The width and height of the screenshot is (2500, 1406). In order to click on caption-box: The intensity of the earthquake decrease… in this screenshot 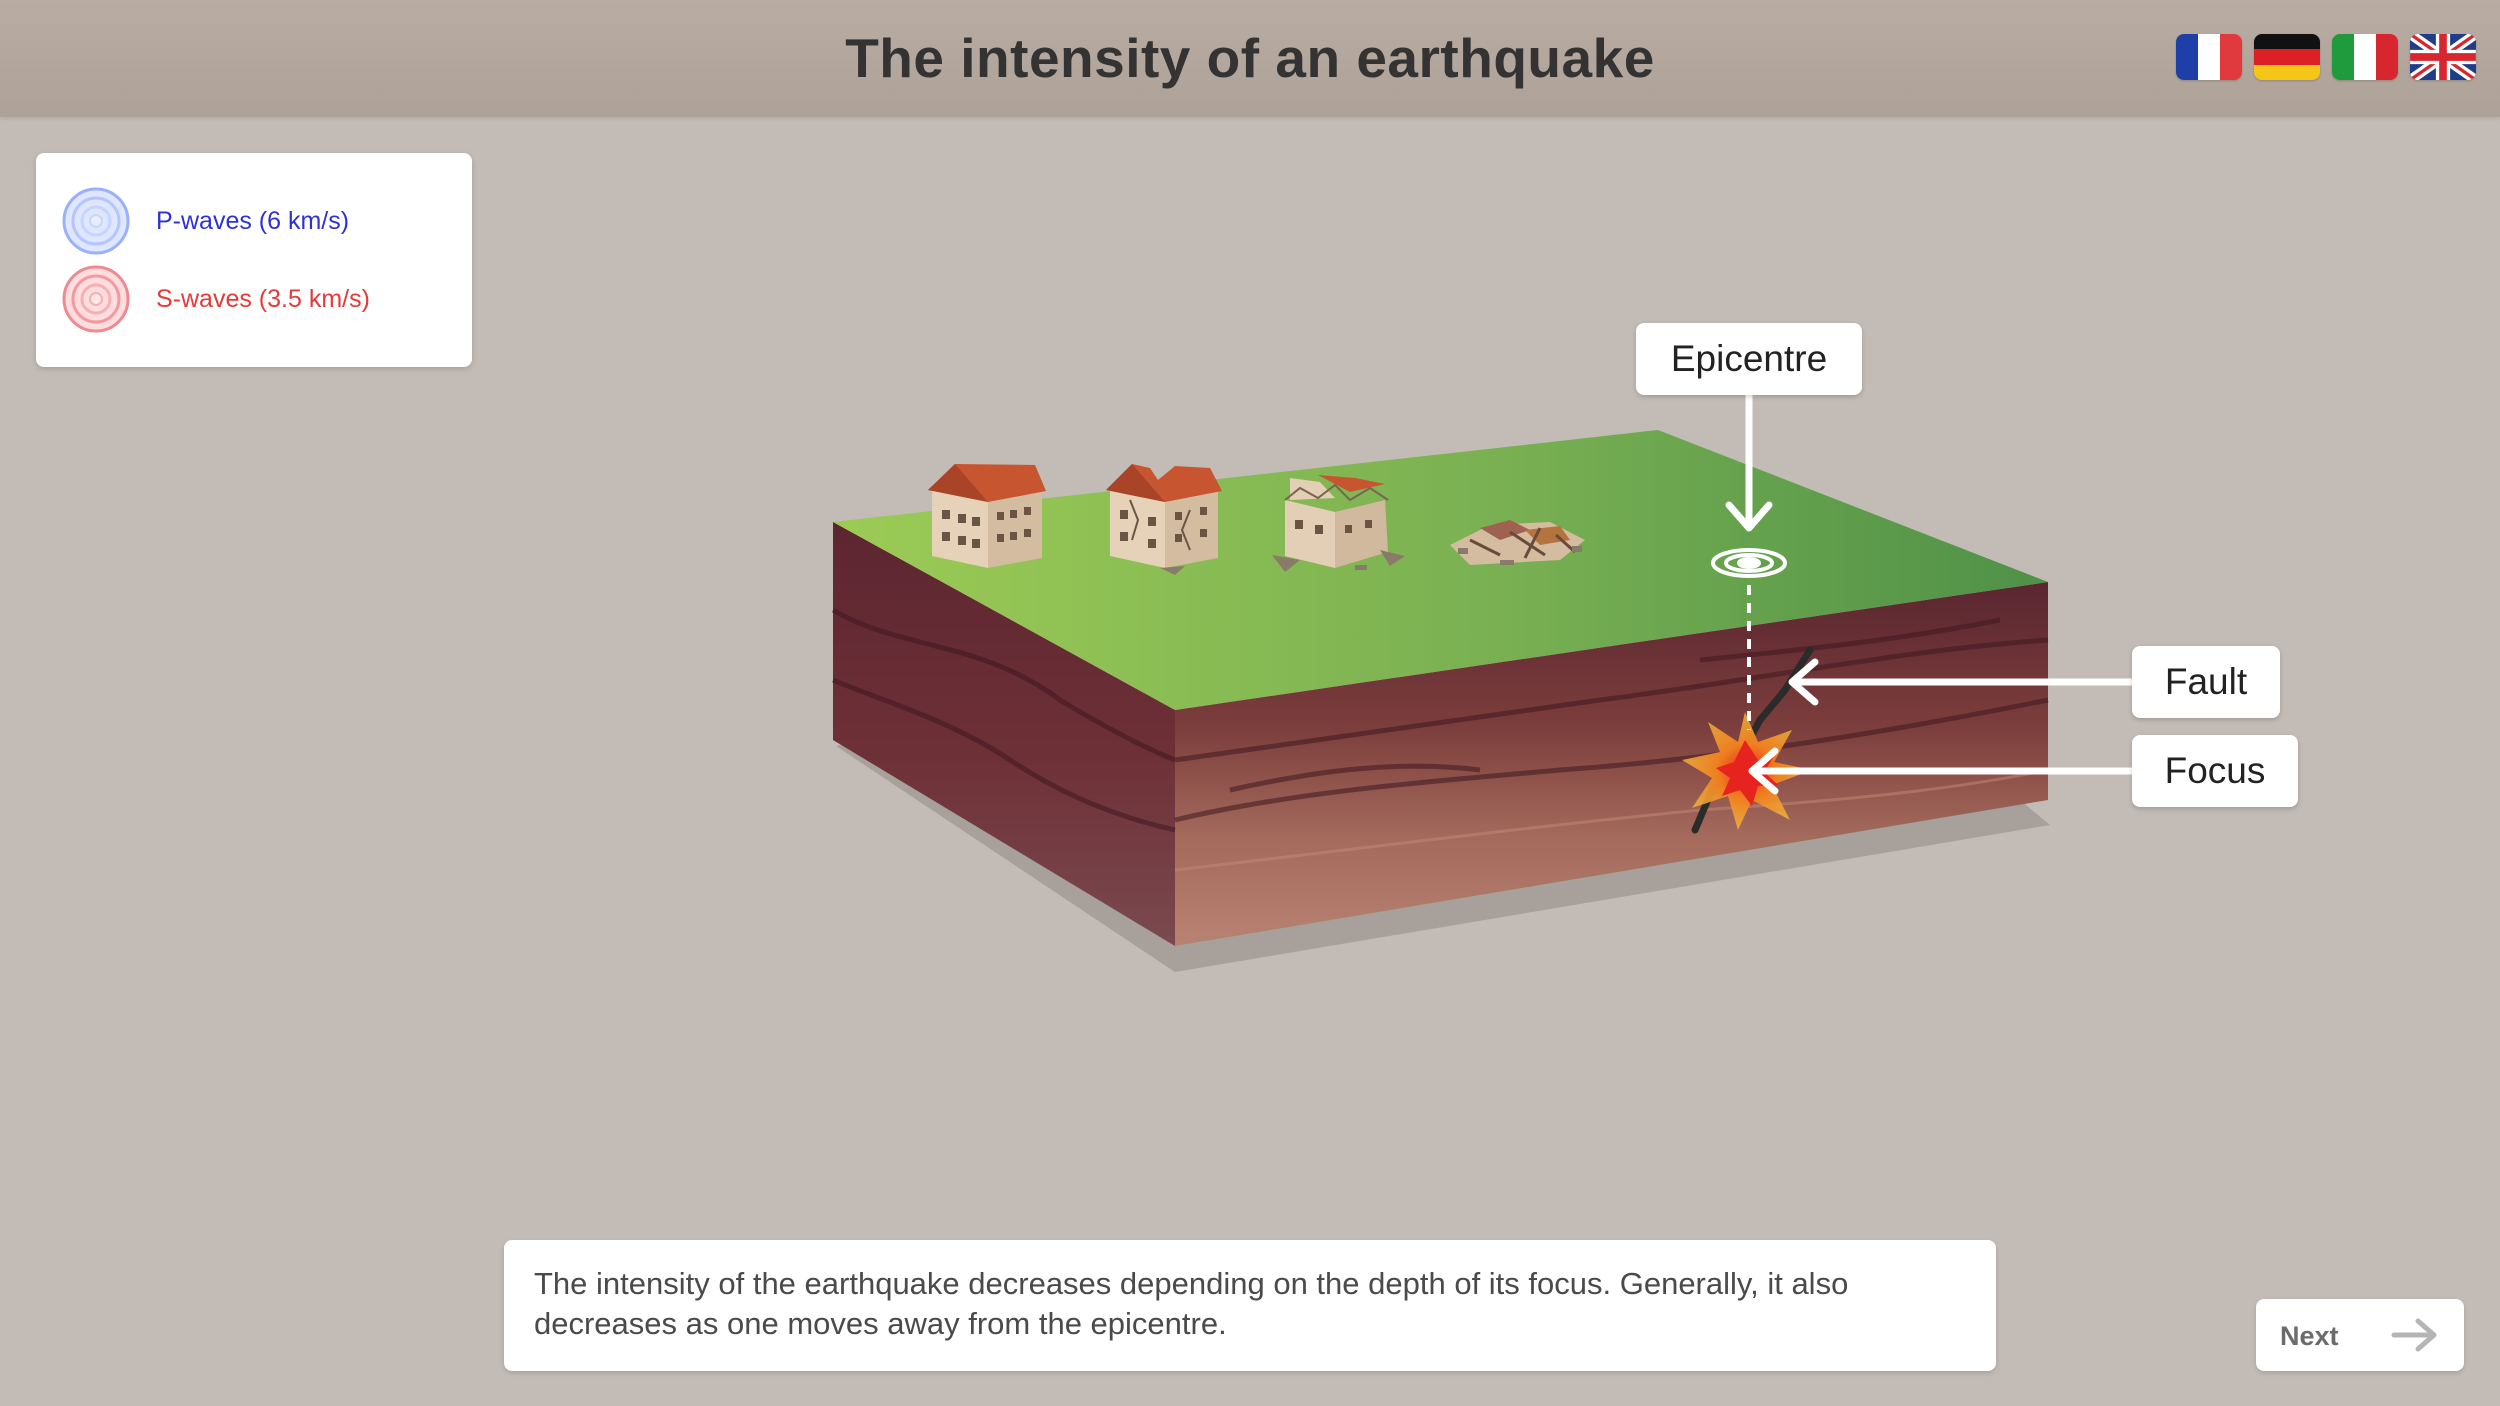, I will do `click(1250, 1305)`.